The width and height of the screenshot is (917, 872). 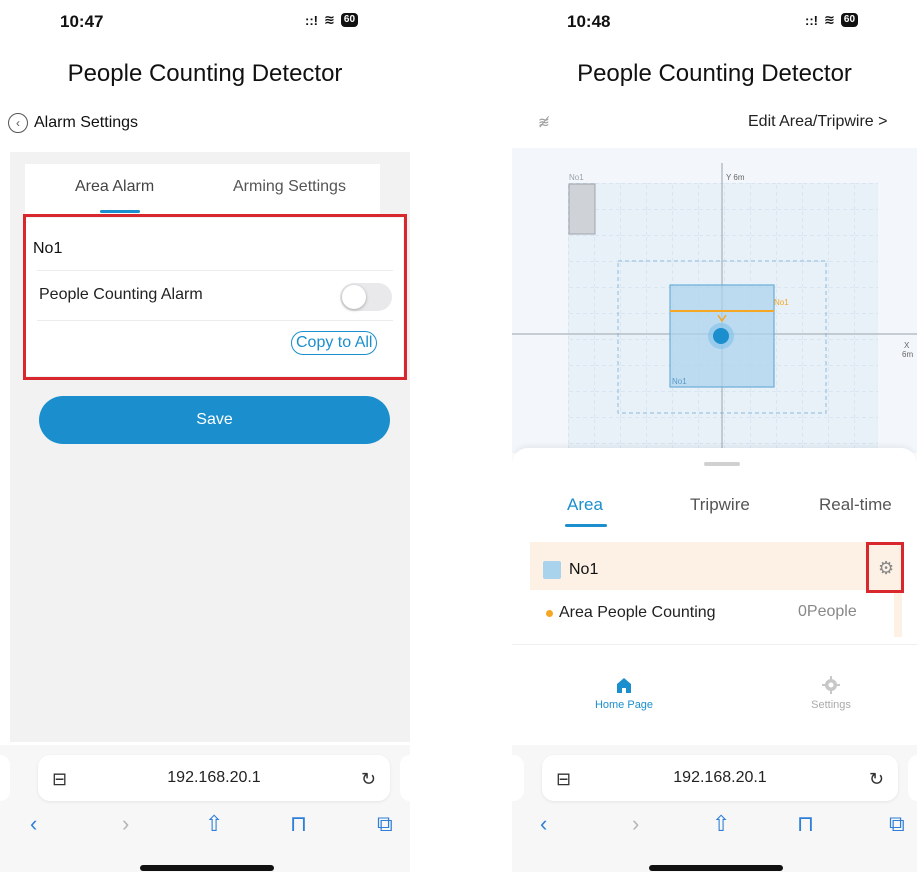 What do you see at coordinates (549, 613) in the screenshot?
I see `status-dot` at bounding box center [549, 613].